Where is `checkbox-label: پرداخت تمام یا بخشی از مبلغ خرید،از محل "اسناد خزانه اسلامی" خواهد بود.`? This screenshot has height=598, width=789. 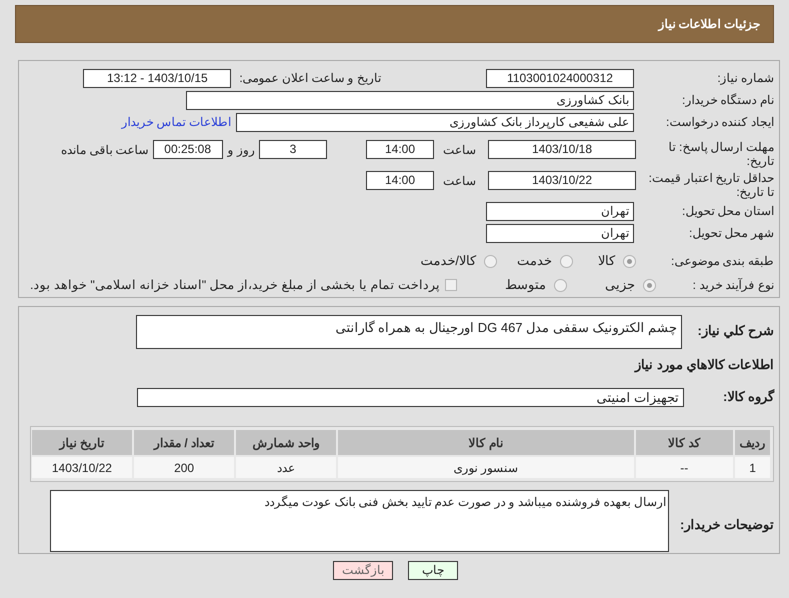 checkbox-label: پرداخت تمام یا بخشی از مبلغ خرید،از محل "اسناد خزانه اسلامی" خواهد بود. is located at coordinates (235, 285).